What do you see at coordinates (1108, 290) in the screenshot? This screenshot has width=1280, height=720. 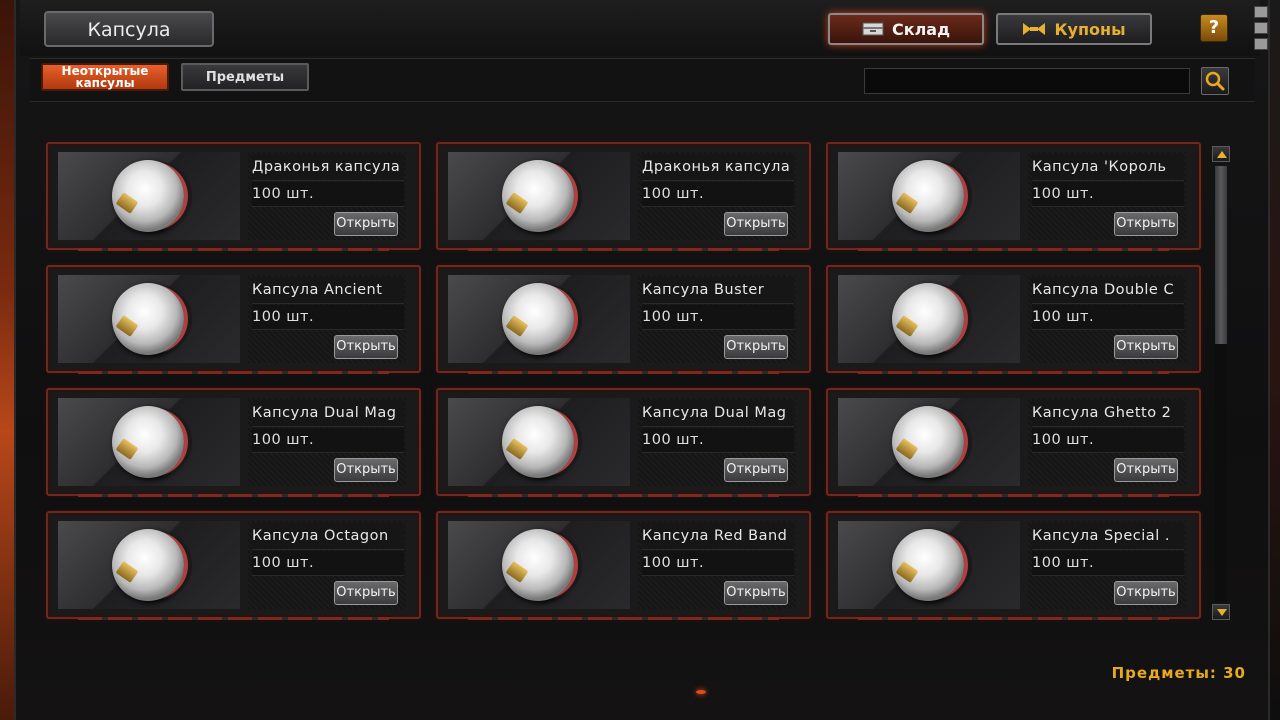 I see `capsule-name: Капсула Double C` at bounding box center [1108, 290].